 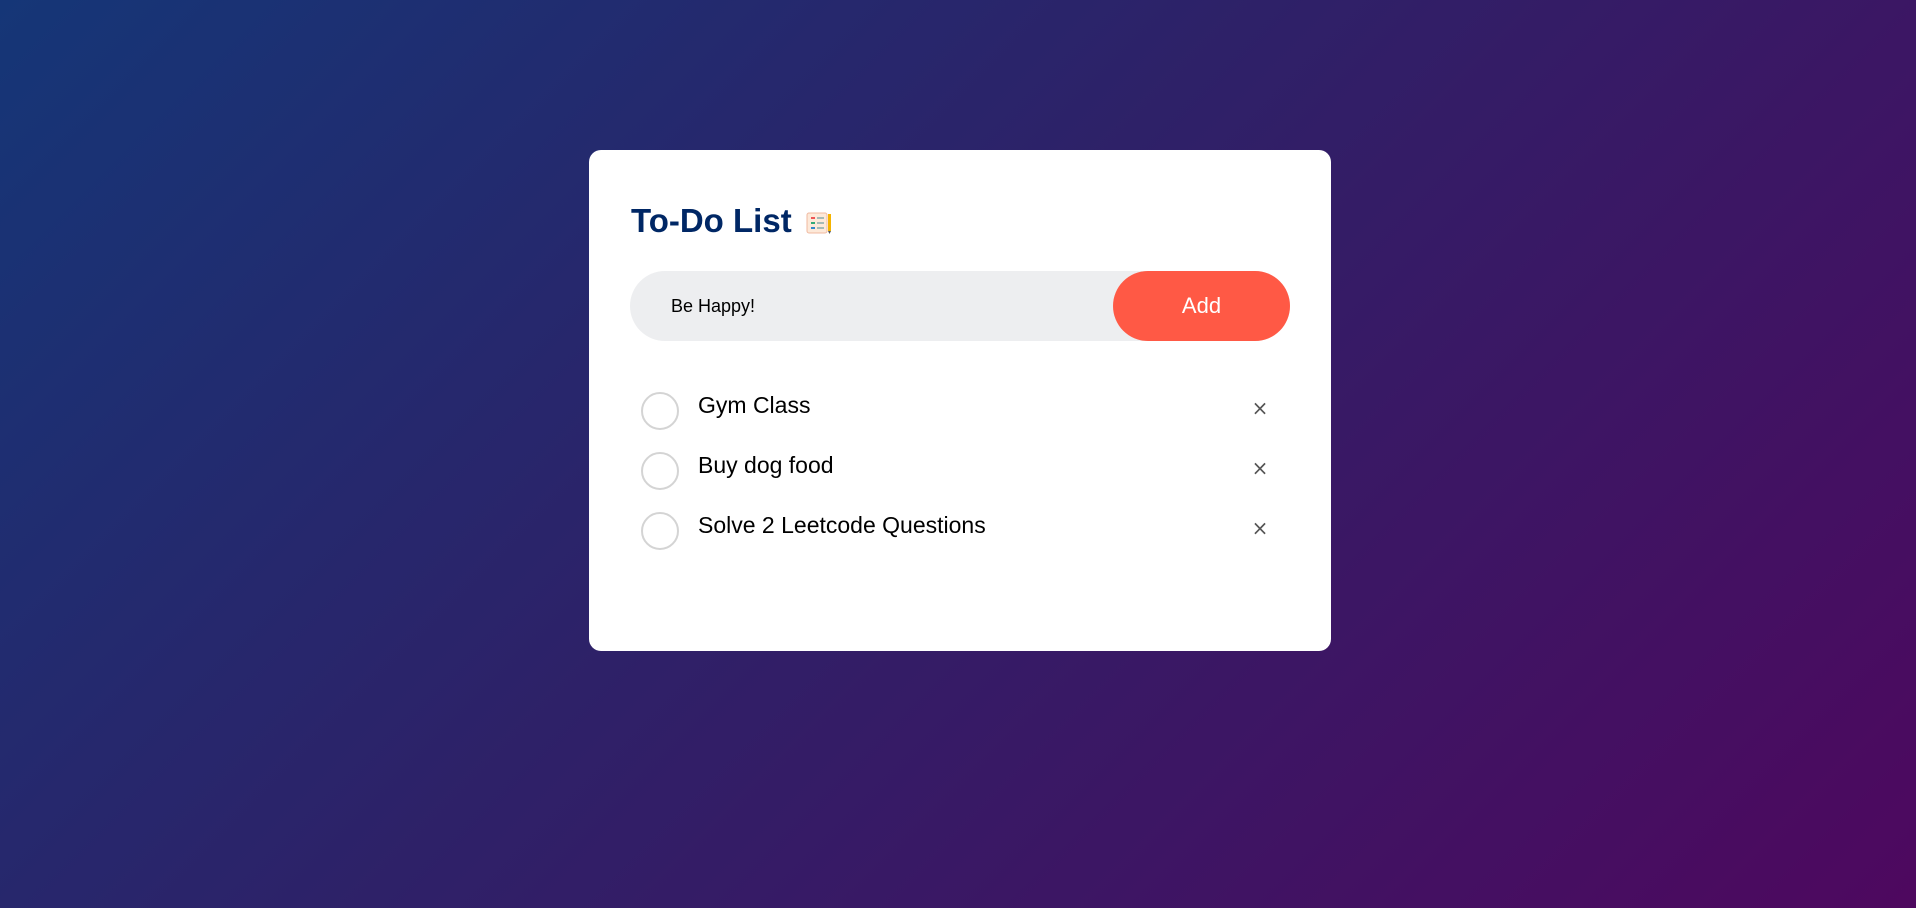 I want to click on list-item: Solve 2 Leetcode Questions ×, so click(x=960, y=530).